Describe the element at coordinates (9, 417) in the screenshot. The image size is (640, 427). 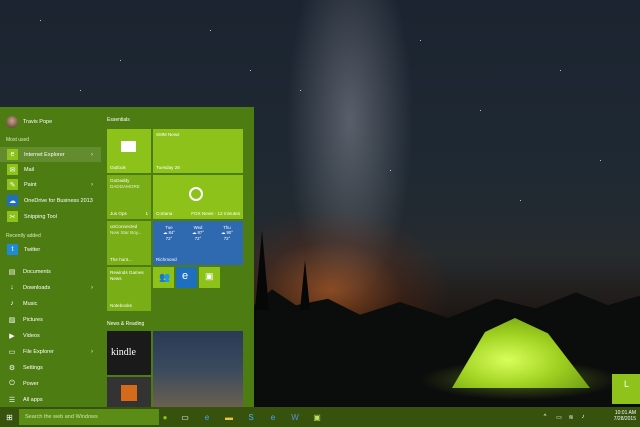
I see `windows-logo-icon: ⊞` at that location.